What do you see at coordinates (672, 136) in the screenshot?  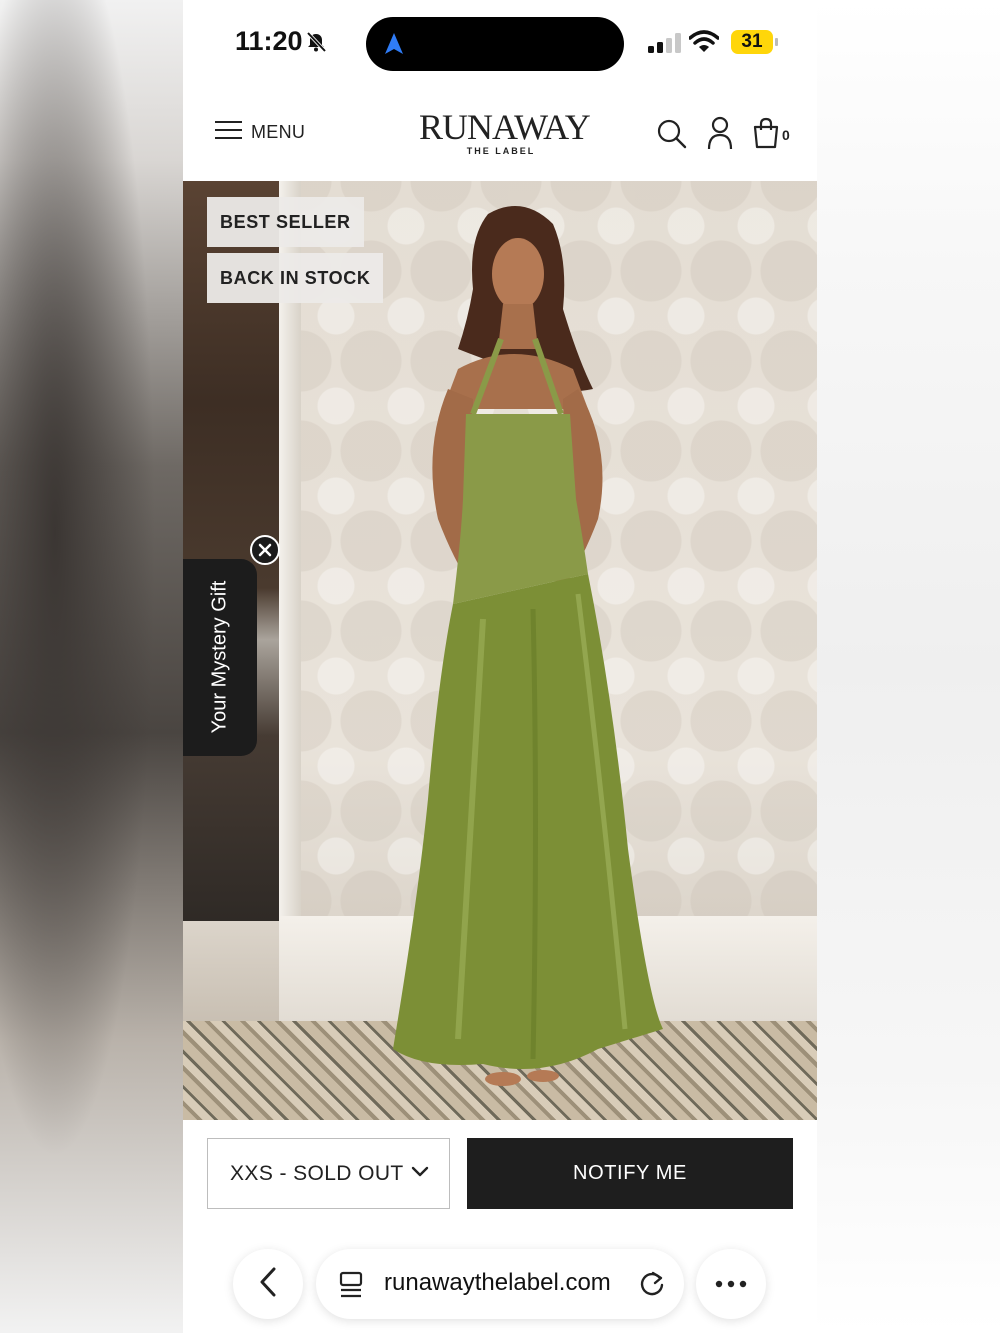 I see `search-icon` at bounding box center [672, 136].